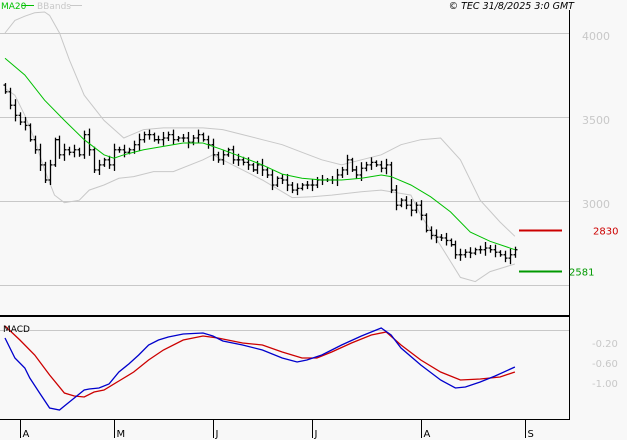  Describe the element at coordinates (16, 330) in the screenshot. I see `macd-label: MACD` at that location.